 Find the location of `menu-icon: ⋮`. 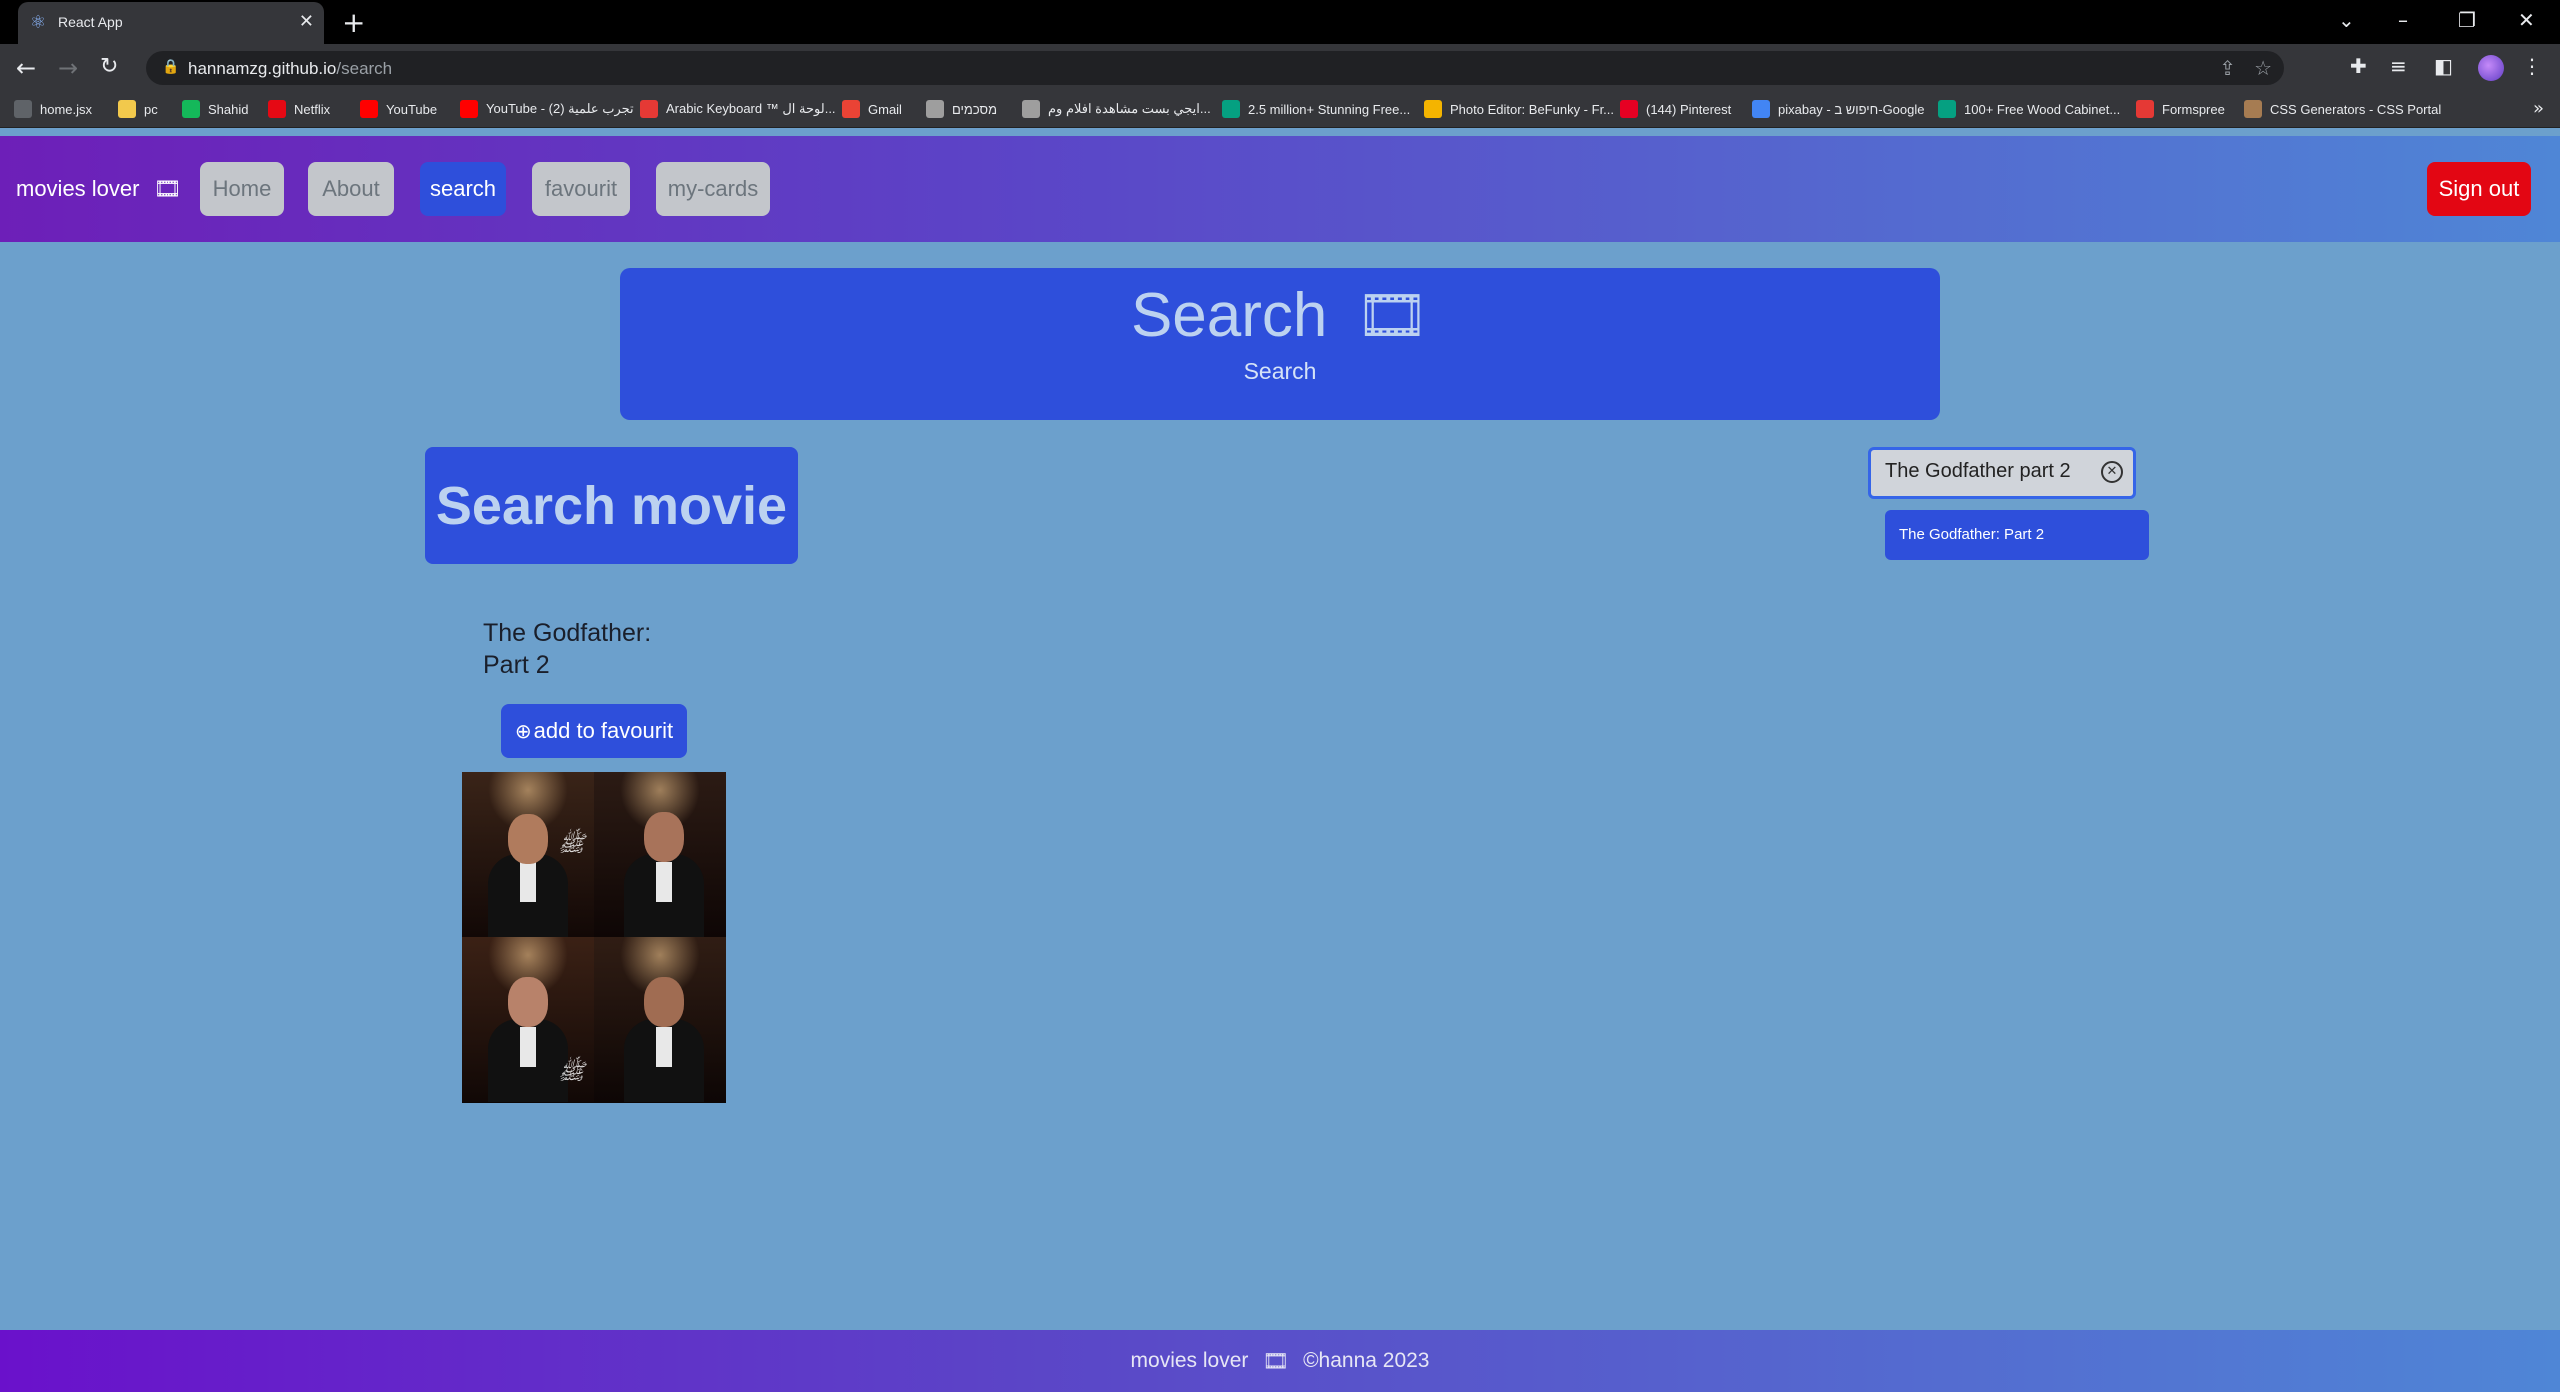

menu-icon: ⋮ is located at coordinates (2532, 66).